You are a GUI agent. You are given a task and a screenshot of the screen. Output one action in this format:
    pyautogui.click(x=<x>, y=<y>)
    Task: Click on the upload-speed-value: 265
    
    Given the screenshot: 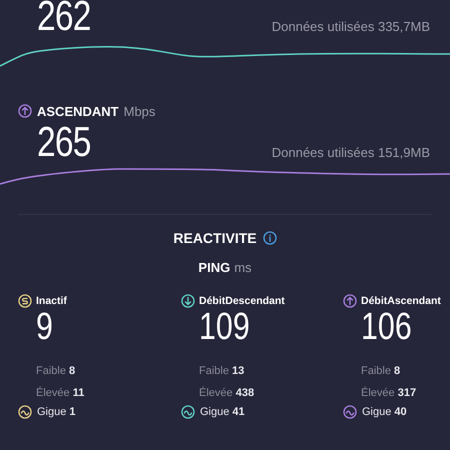 What is the action you would take?
    pyautogui.click(x=64, y=142)
    